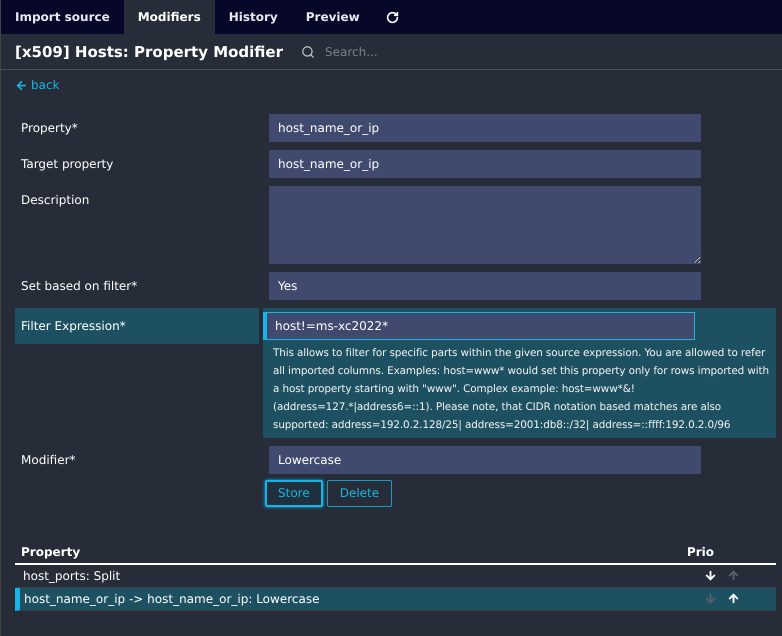 The width and height of the screenshot is (782, 636). What do you see at coordinates (50, 551) in the screenshot?
I see `column-header: Property` at bounding box center [50, 551].